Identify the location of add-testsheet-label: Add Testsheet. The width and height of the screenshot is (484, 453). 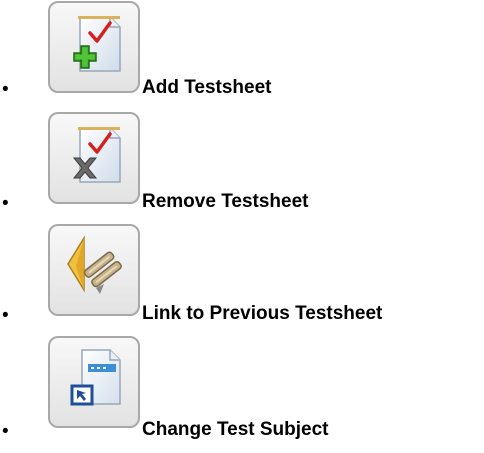
(207, 87).